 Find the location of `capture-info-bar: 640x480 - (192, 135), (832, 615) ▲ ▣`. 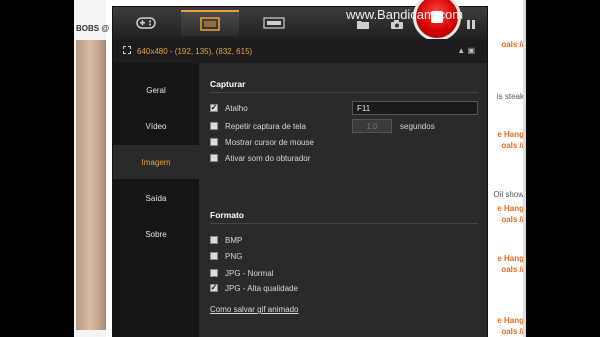

capture-info-bar: 640x480 - (192, 135), (832, 615) ▲ ▣ is located at coordinates (300, 51).